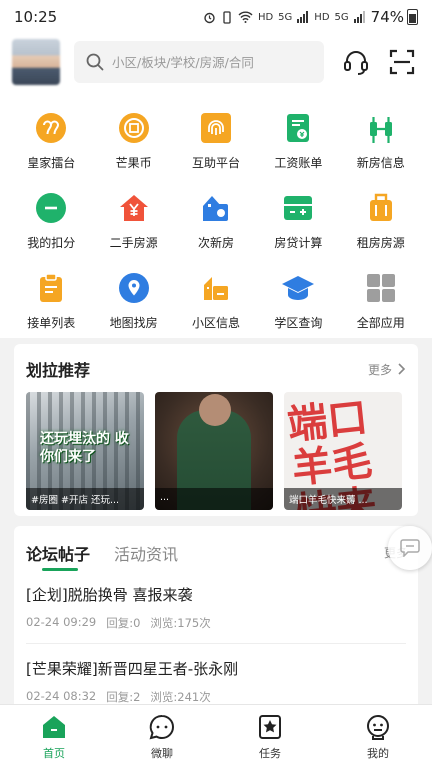  What do you see at coordinates (380, 288) in the screenshot?
I see `apps-grid-icon` at bounding box center [380, 288].